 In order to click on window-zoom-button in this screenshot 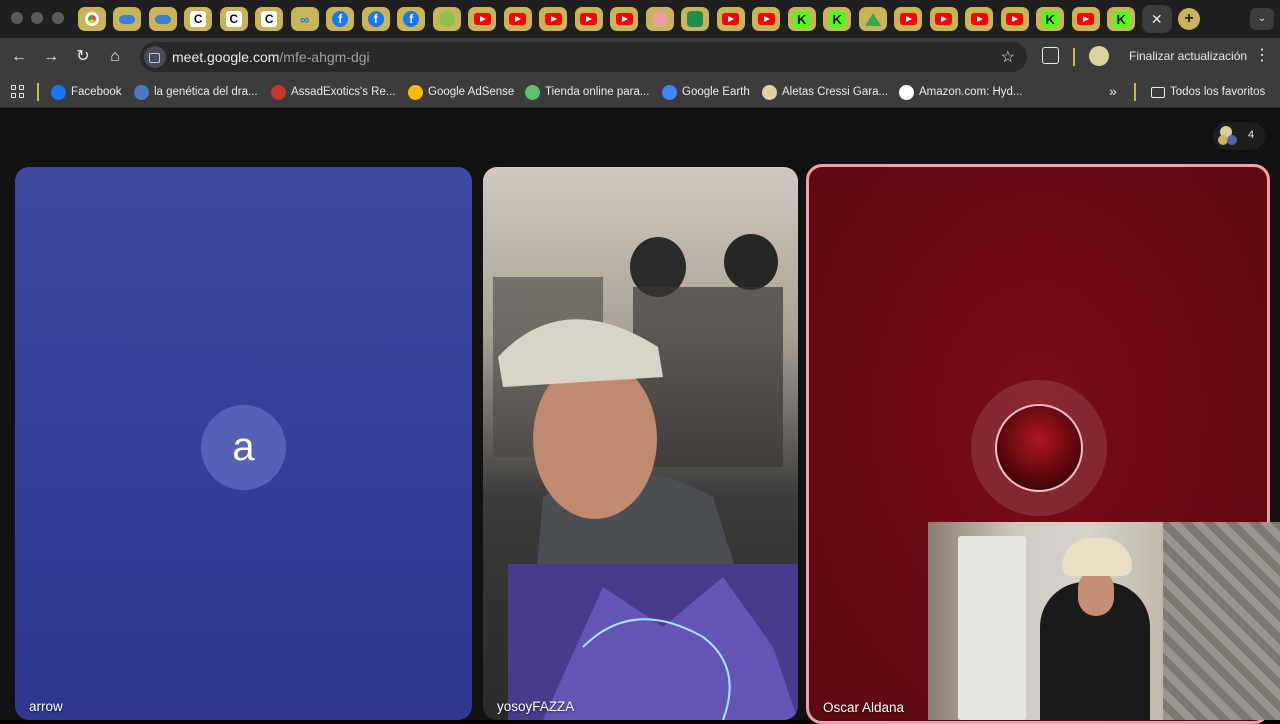, I will do `click(58, 18)`.